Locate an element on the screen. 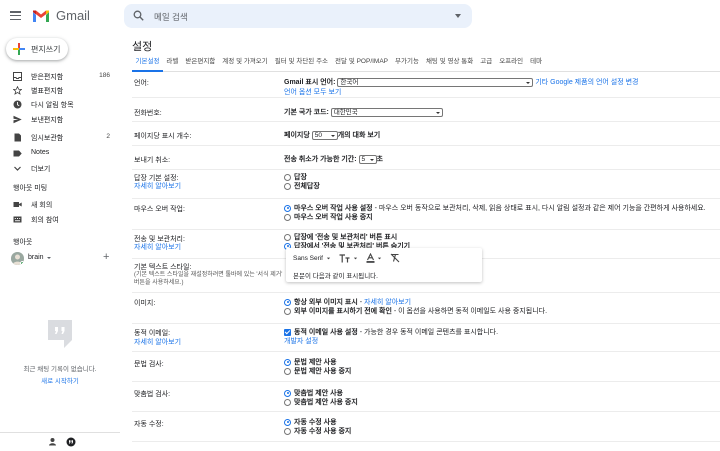 Image resolution: width=720 pixels, height=451 pixels. show-send-archive-option: 답장에 '전송 및 보관처리' 버튼 표시 is located at coordinates (347, 237).